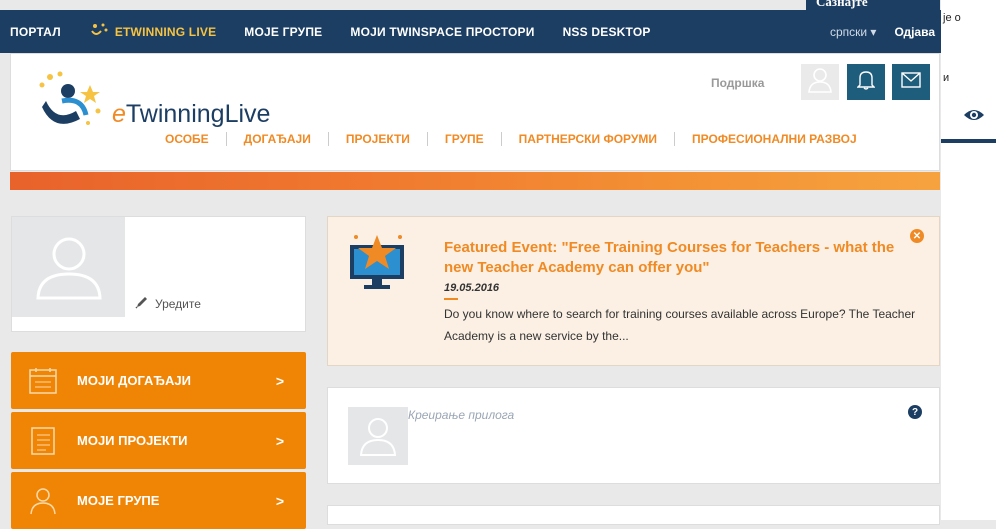 This screenshot has height=529, width=996. What do you see at coordinates (442, 32) in the screenshot?
I see `nav-my-twinspaces: МОЈИ TWINSPACE ПРОСТОРИ` at bounding box center [442, 32].